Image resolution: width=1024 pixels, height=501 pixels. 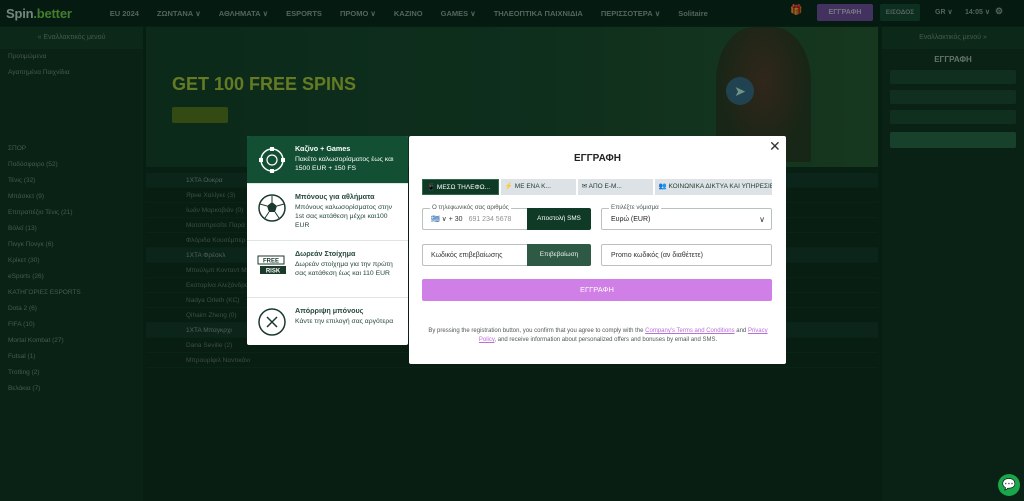 What do you see at coordinates (329, 310) in the screenshot?
I see `bonus-title: Απόρριψη μπόνους` at bounding box center [329, 310].